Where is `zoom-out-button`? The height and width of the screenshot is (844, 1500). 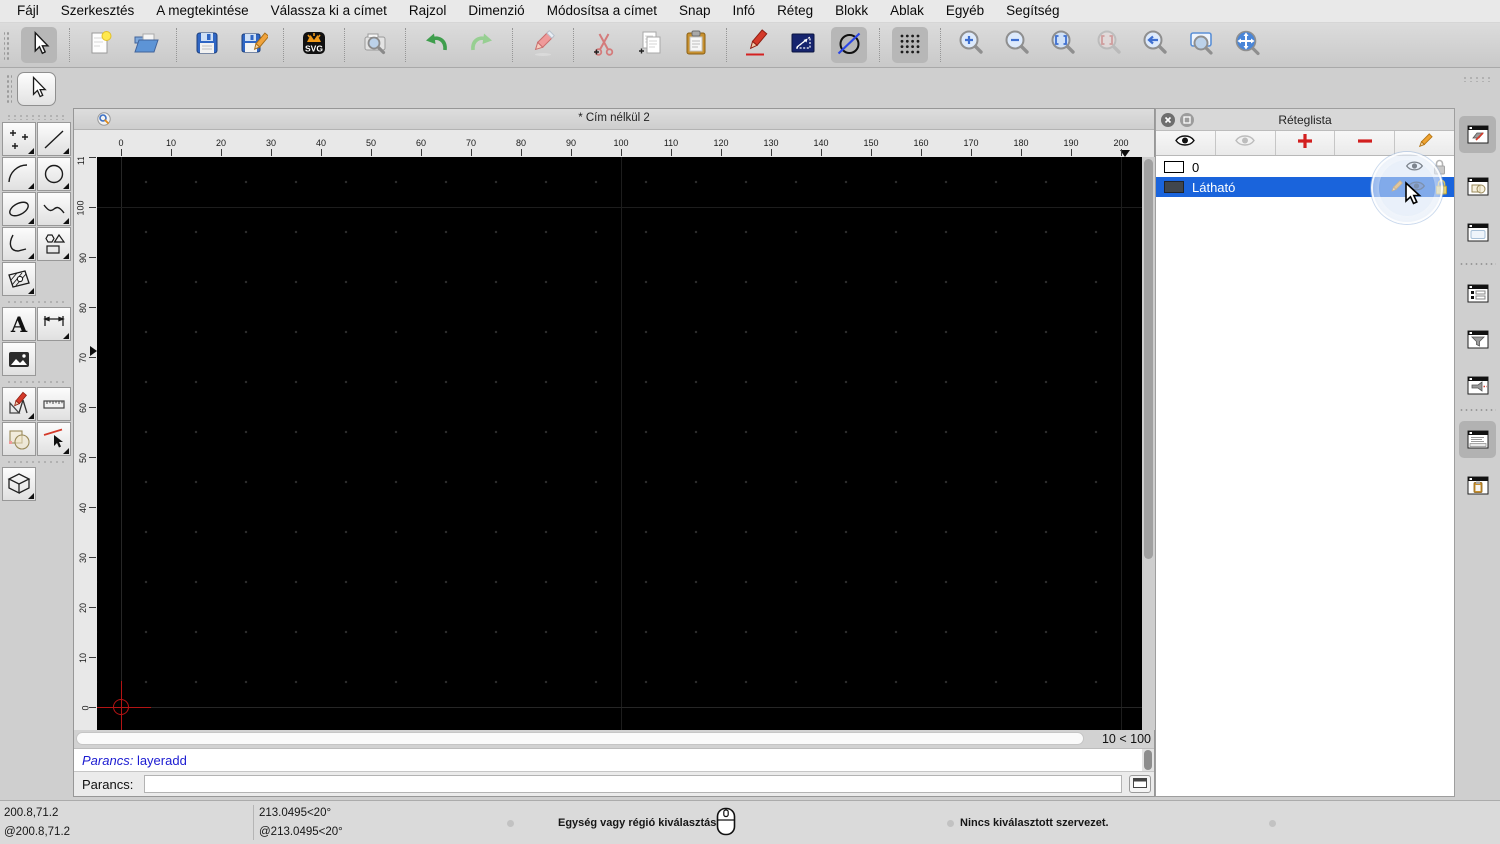
zoom-out-button is located at coordinates (1017, 45).